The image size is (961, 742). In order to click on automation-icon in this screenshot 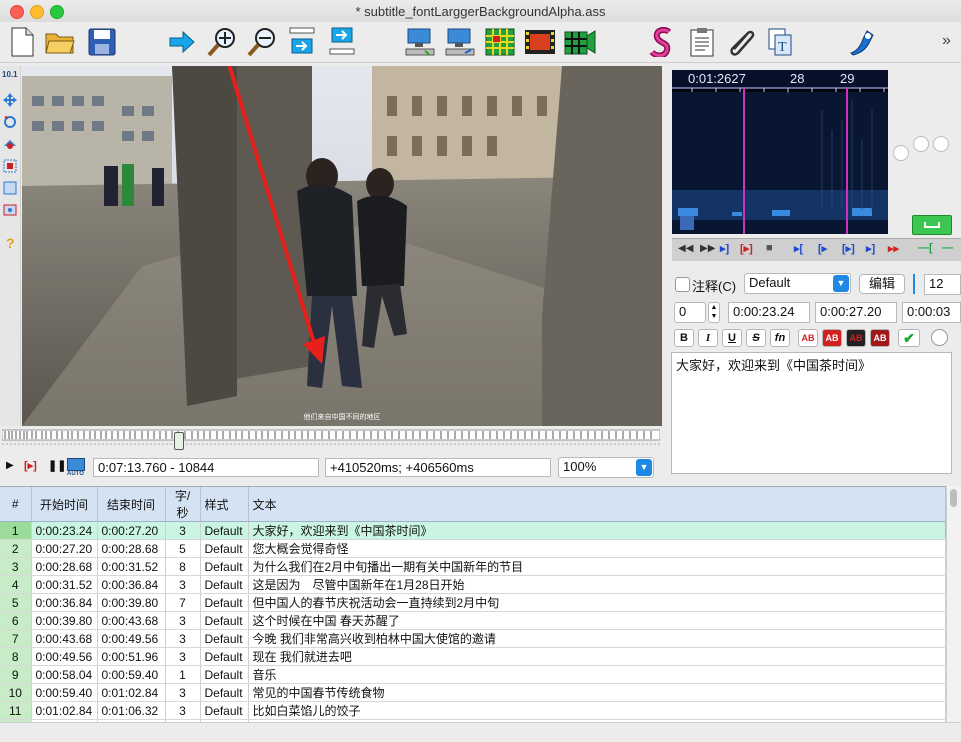, I will do `click(862, 42)`.